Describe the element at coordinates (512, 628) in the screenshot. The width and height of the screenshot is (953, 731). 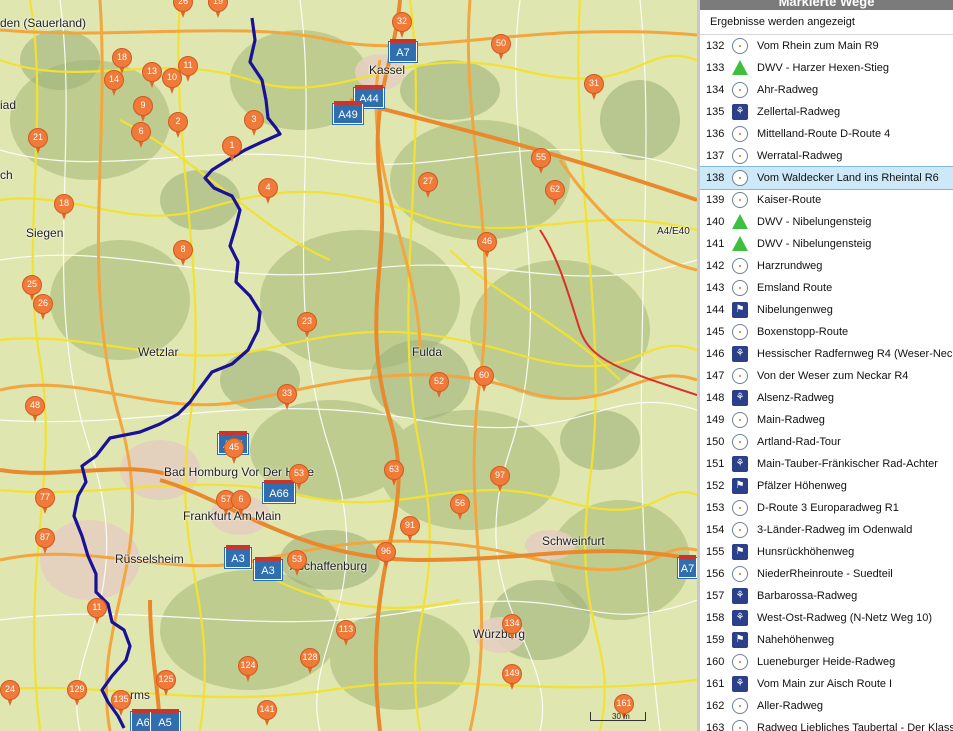
I see `poi-marker-icon: 134` at that location.